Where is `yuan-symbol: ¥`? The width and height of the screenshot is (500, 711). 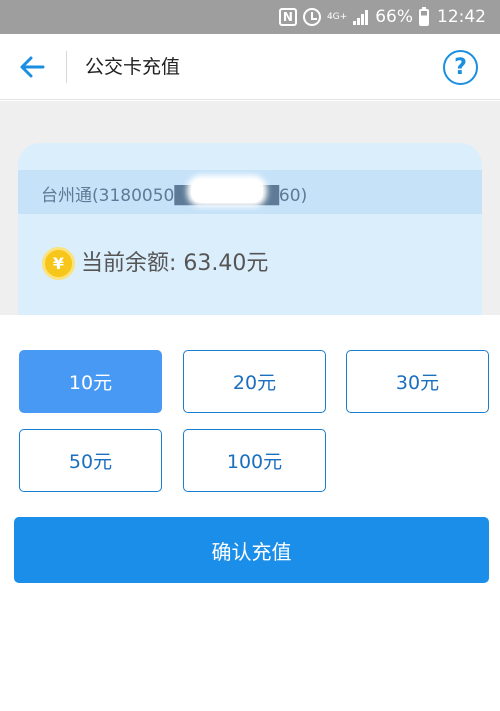 yuan-symbol: ¥ is located at coordinates (58, 263).